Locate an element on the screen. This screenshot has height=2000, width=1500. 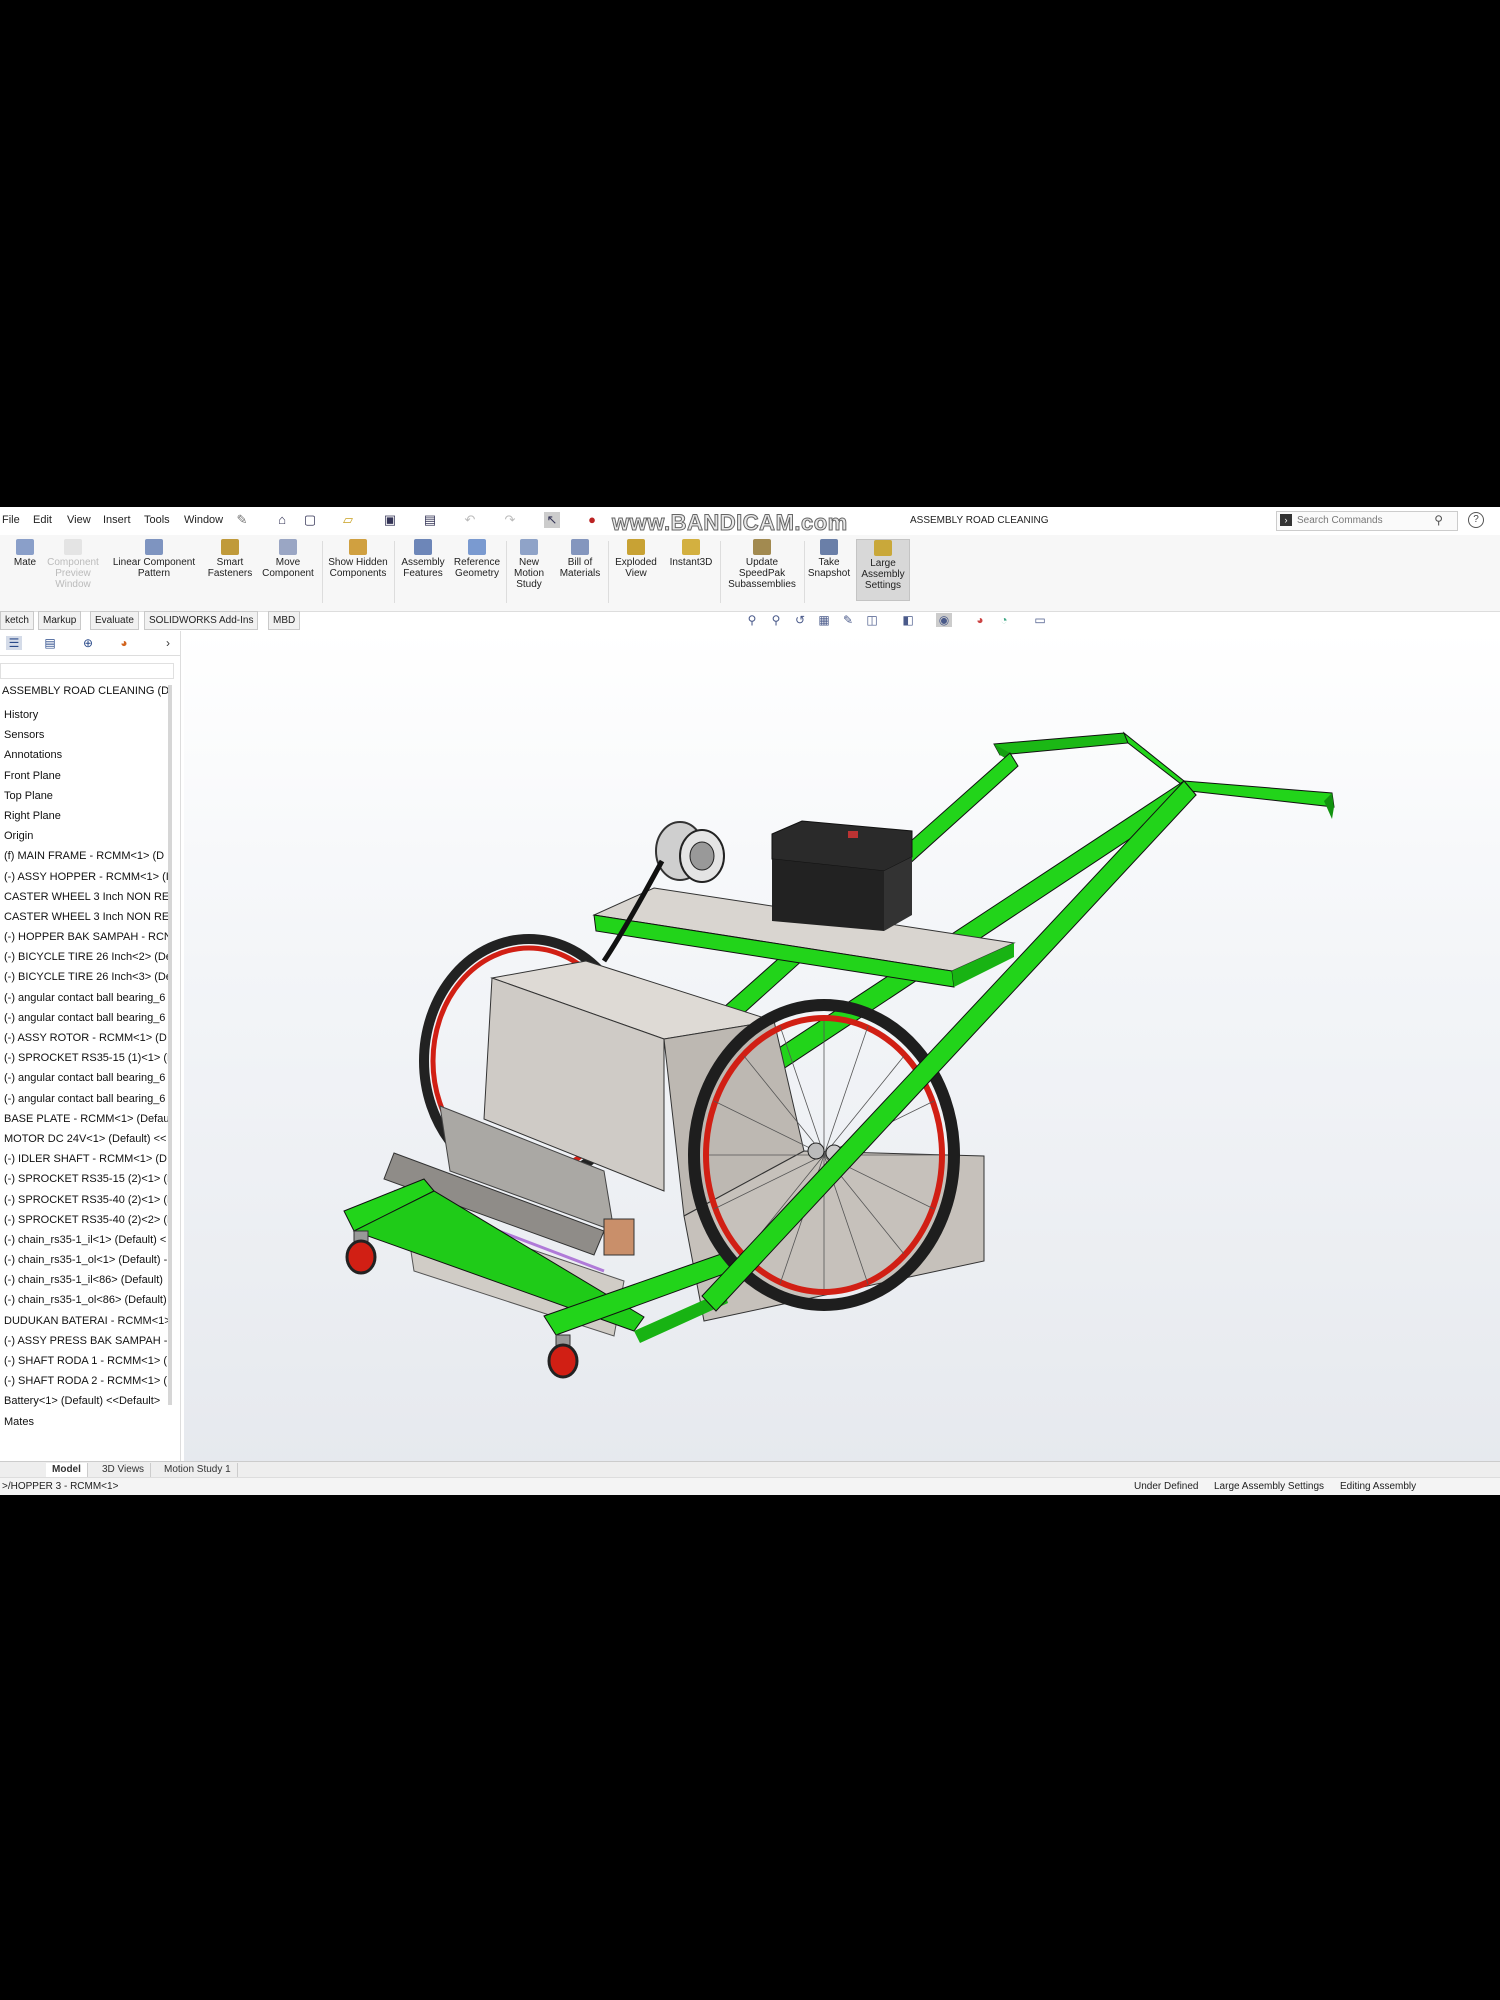
print-icon: ▤ is located at coordinates (430, 520).